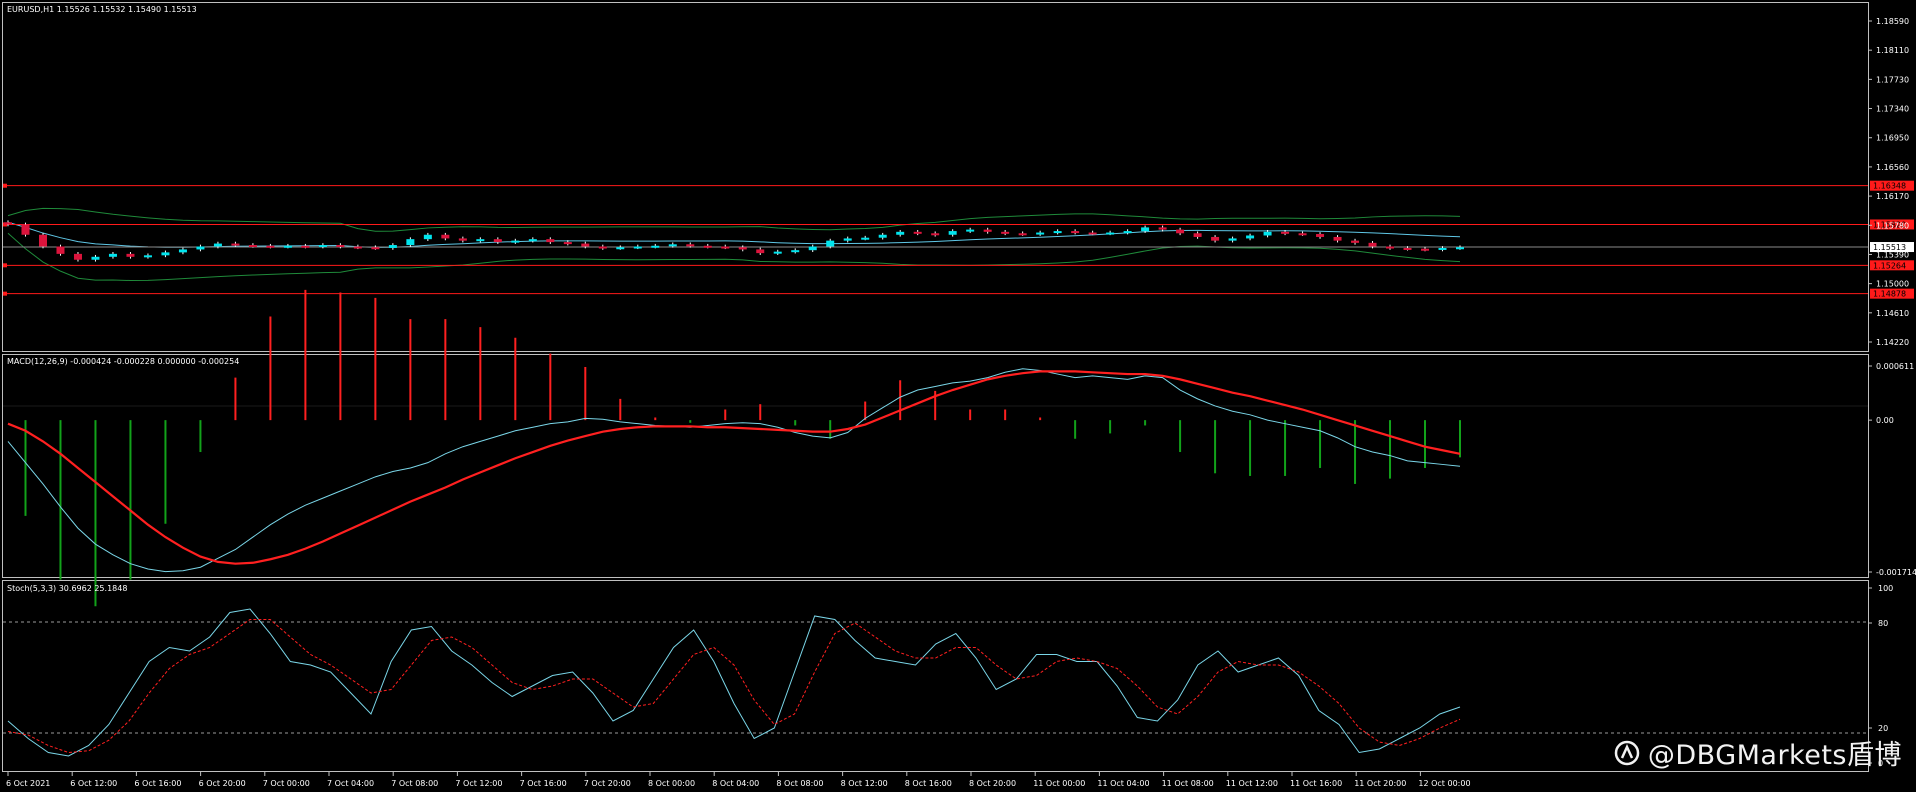 The width and height of the screenshot is (1916, 792). I want to click on watermark: @DBGMarkets盾博, so click(1758, 752).